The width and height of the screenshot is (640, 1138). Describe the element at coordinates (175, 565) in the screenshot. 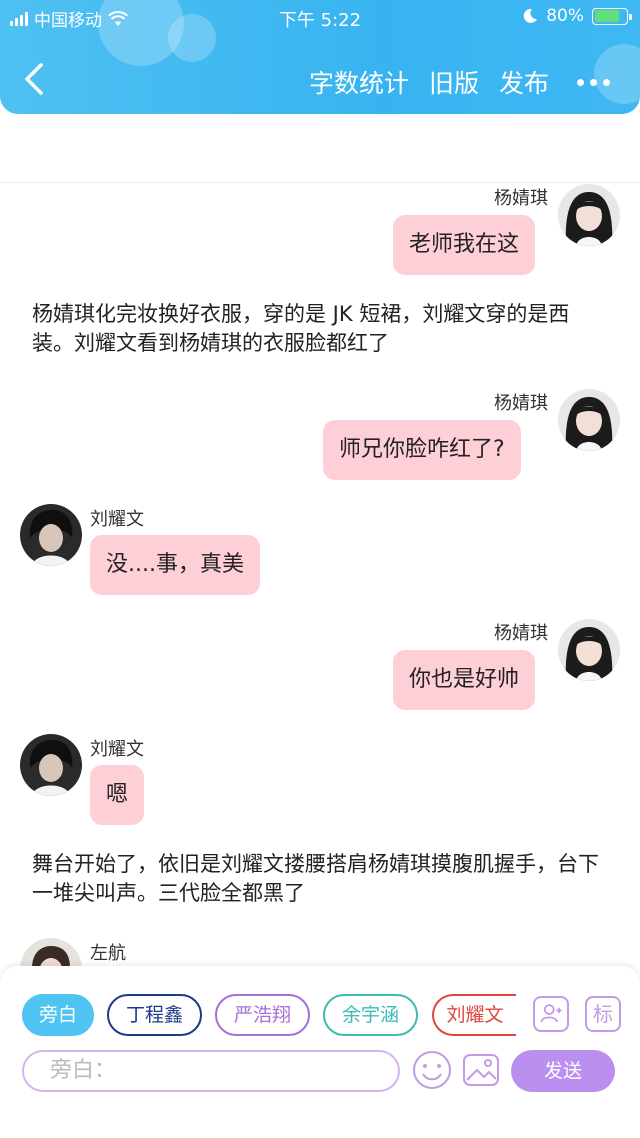

I see `message-bubble: 没....事，真美` at that location.